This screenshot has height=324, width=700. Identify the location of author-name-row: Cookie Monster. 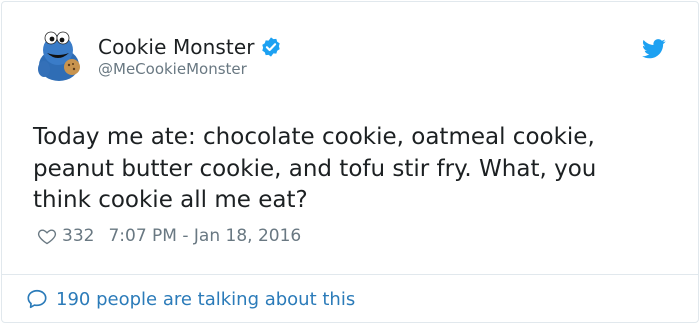
(190, 47).